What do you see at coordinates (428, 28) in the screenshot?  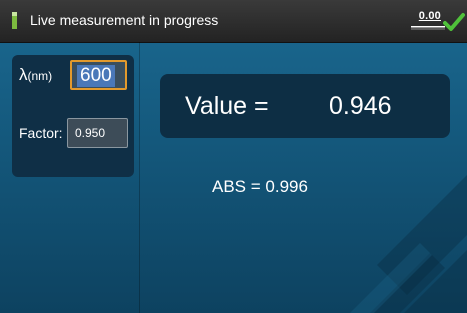 I see `status-reading-underline` at bounding box center [428, 28].